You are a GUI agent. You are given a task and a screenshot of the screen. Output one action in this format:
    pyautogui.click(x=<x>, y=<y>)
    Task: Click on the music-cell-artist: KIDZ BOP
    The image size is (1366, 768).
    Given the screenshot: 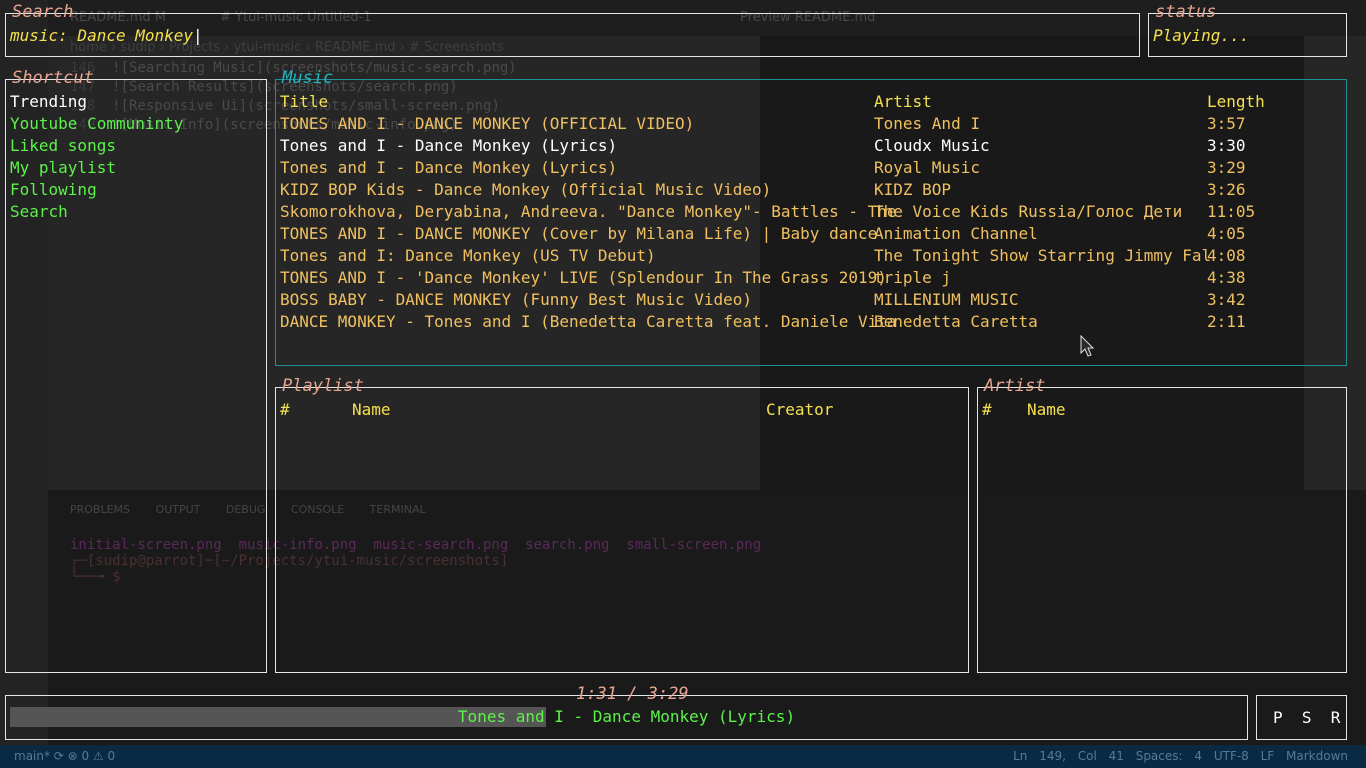 What is the action you would take?
    pyautogui.click(x=912, y=190)
    